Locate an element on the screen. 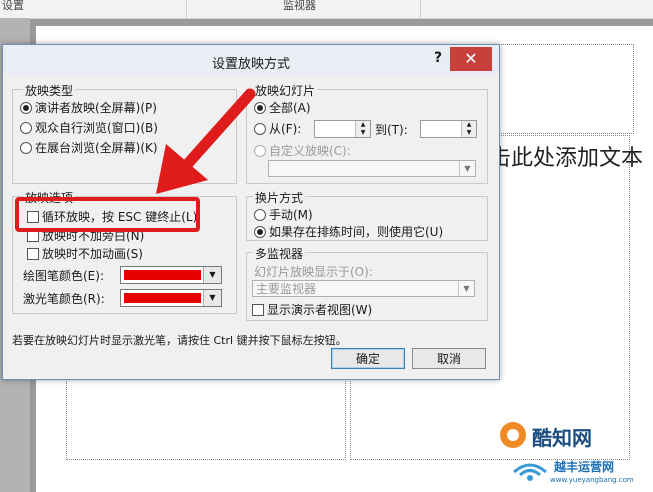  display-on-select: 主要监视器 ▼ is located at coordinates (363, 288).